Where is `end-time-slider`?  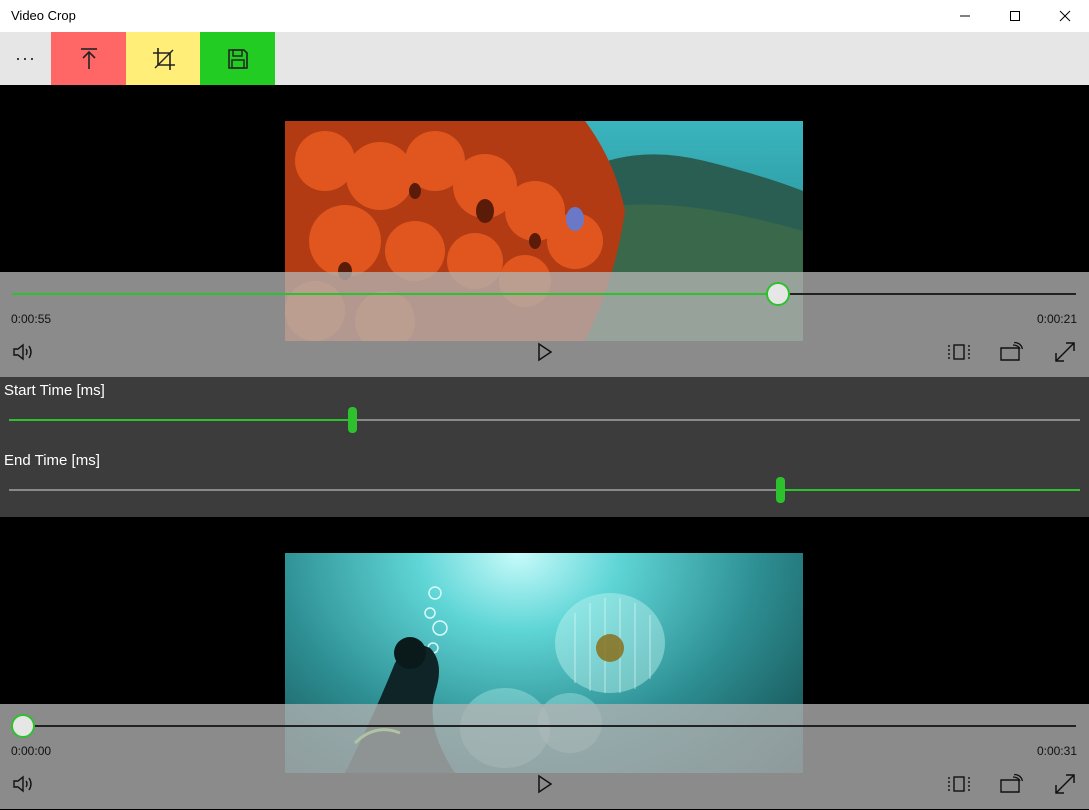
end-time-slider is located at coordinates (544, 490).